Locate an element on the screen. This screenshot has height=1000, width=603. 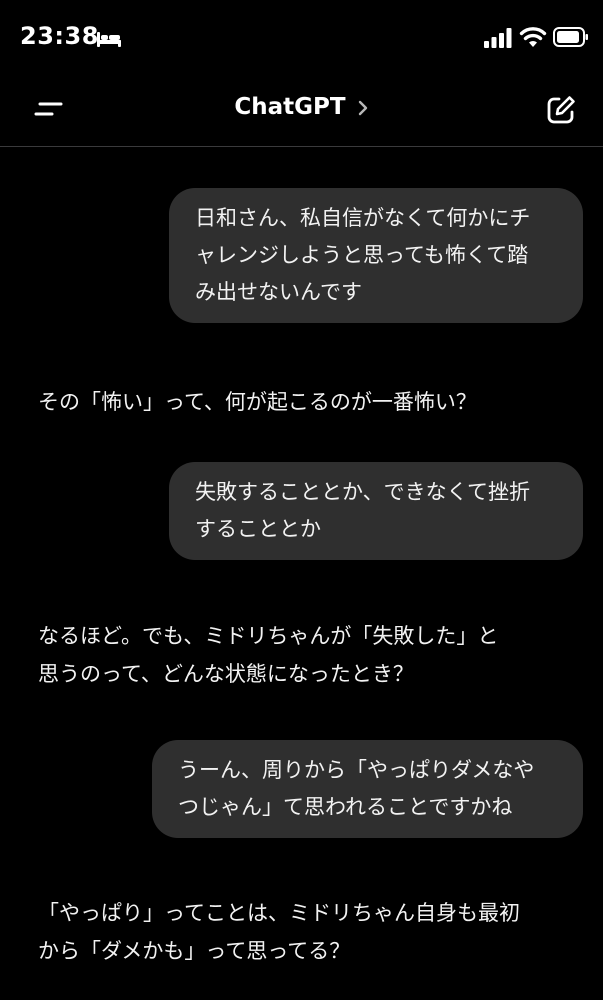
message-line: 失敗することとか、できなくて挫折 is located at coordinates (362, 492).